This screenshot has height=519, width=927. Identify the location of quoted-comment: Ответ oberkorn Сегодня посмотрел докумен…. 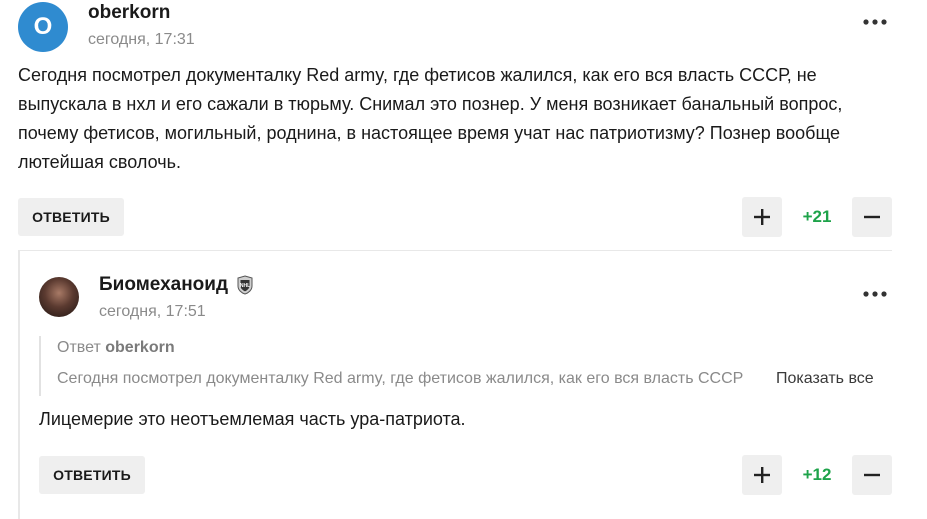
(469, 366).